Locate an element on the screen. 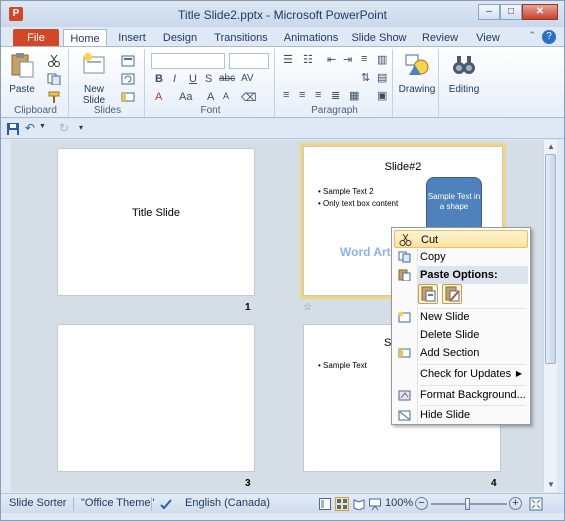 This screenshot has height=521, width=565. menu-item-add-section: Add Section is located at coordinates (461, 353).